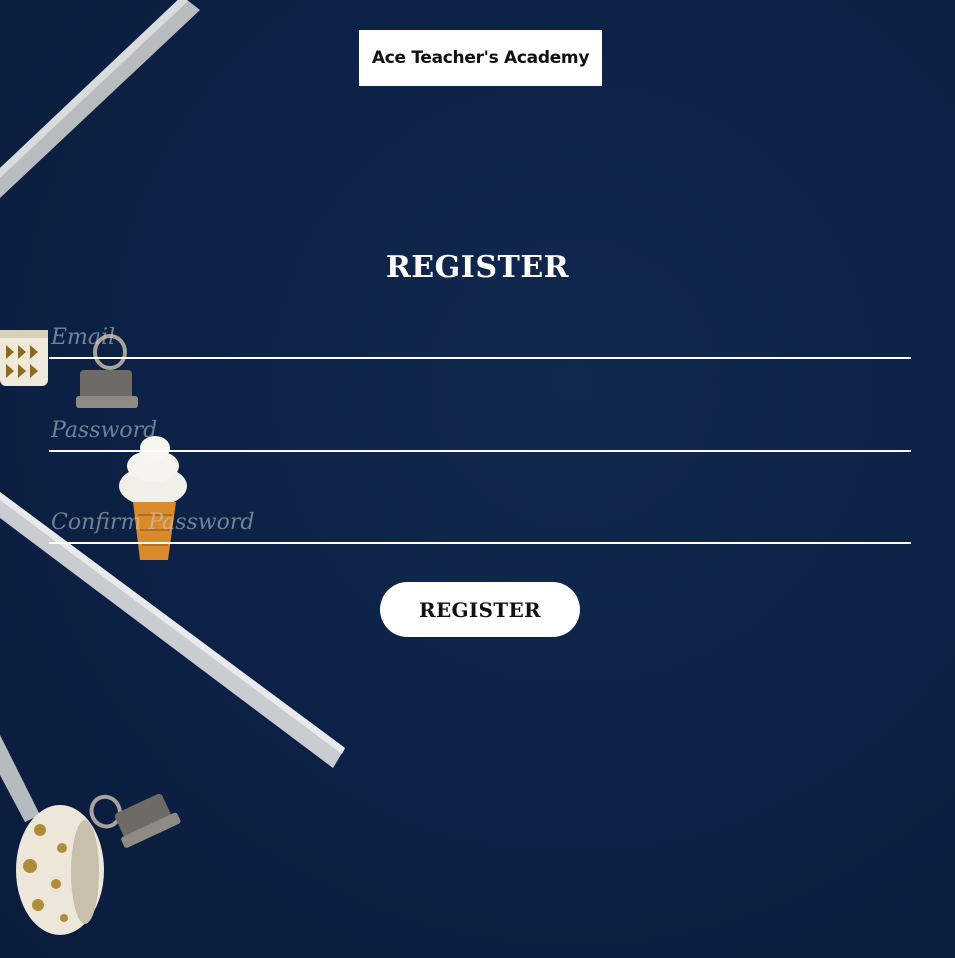 The height and width of the screenshot is (958, 955). What do you see at coordinates (24, 358) in the screenshot?
I see `washi-tape-decoration` at bounding box center [24, 358].